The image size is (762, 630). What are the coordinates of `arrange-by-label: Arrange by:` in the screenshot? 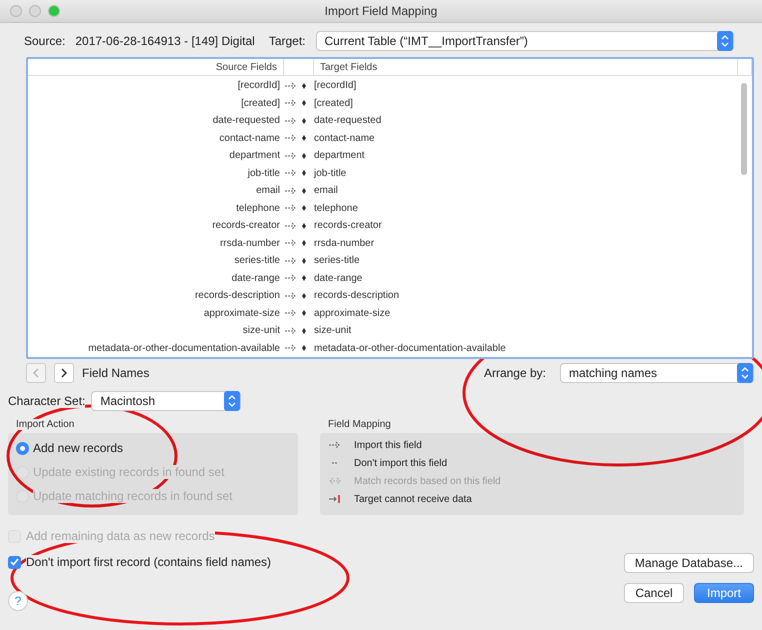 It's located at (515, 373).